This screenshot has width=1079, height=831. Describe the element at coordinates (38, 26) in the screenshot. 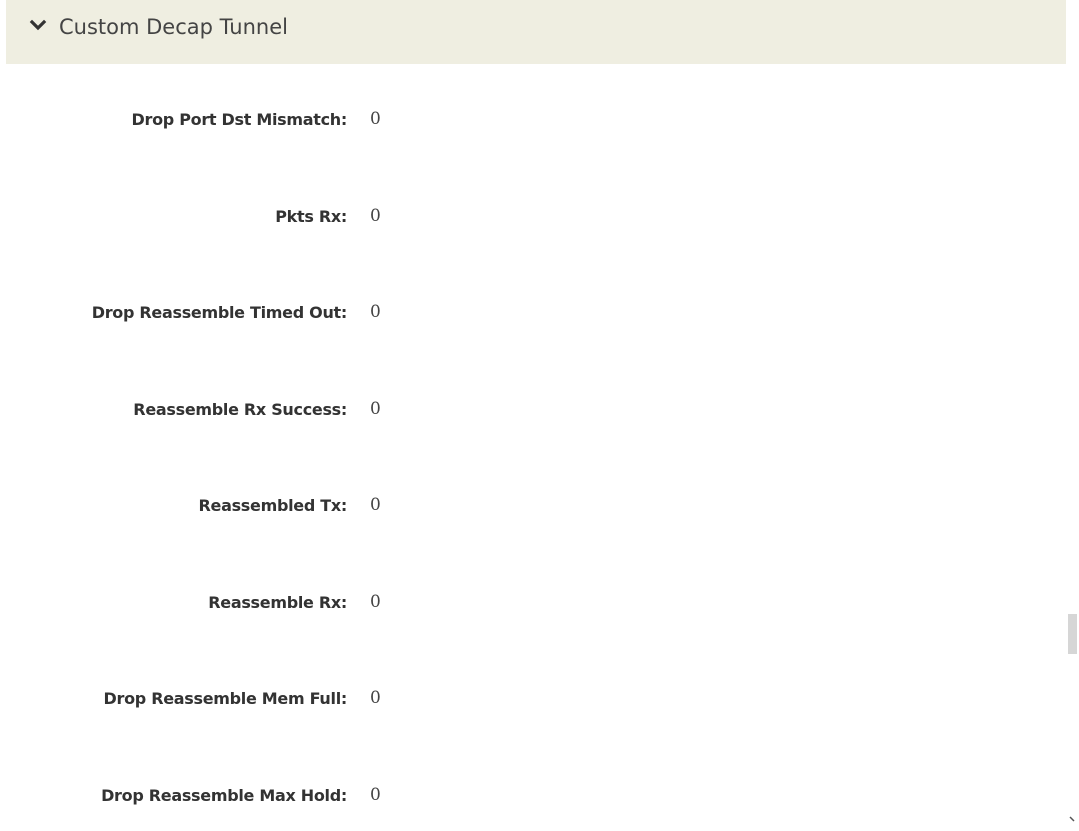

I see `chevron-down-icon` at that location.